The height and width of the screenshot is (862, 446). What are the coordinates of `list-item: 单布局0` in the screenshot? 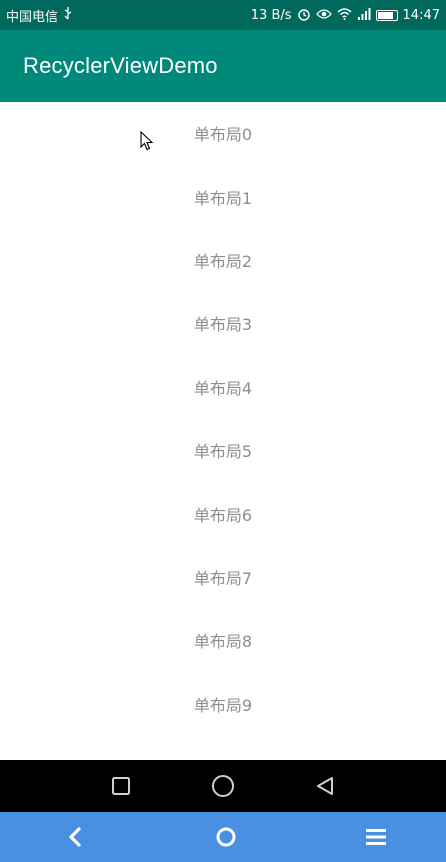 It's located at (223, 133).